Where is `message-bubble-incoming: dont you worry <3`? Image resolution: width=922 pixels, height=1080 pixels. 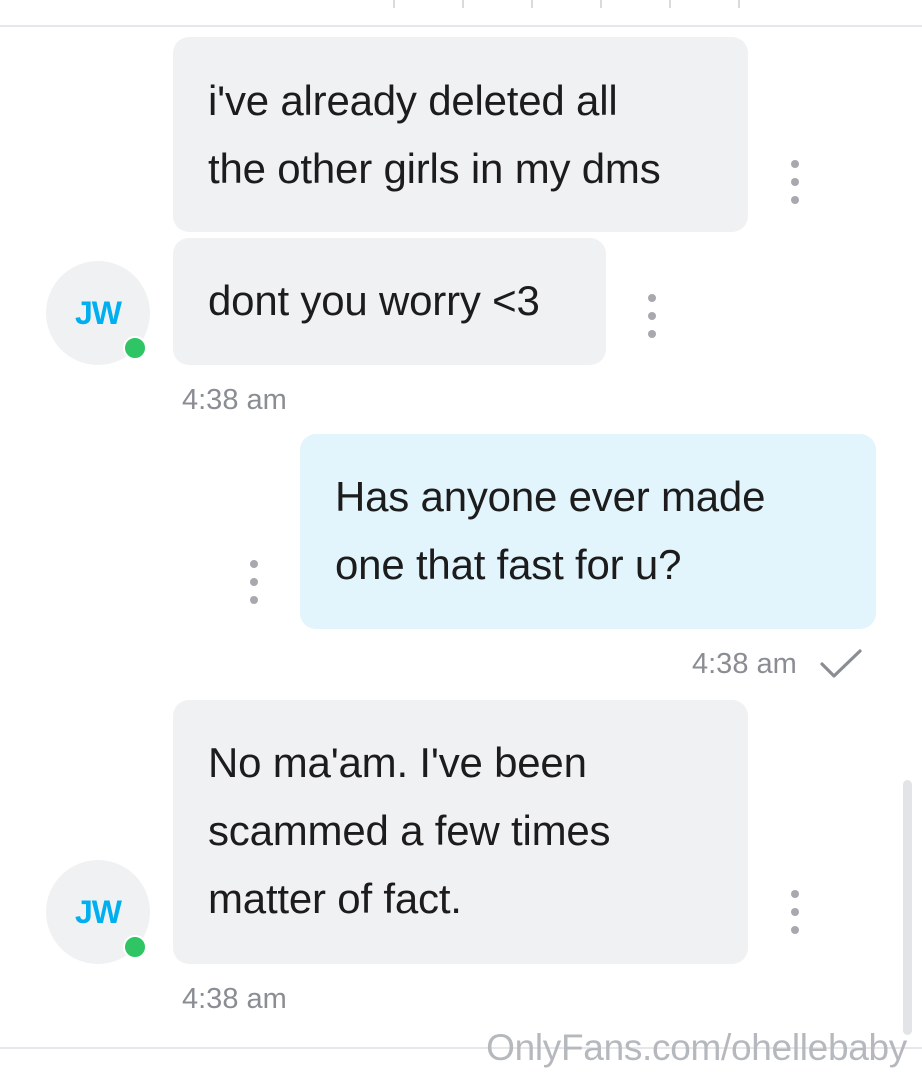
message-bubble-incoming: dont you worry <3 is located at coordinates (389, 301).